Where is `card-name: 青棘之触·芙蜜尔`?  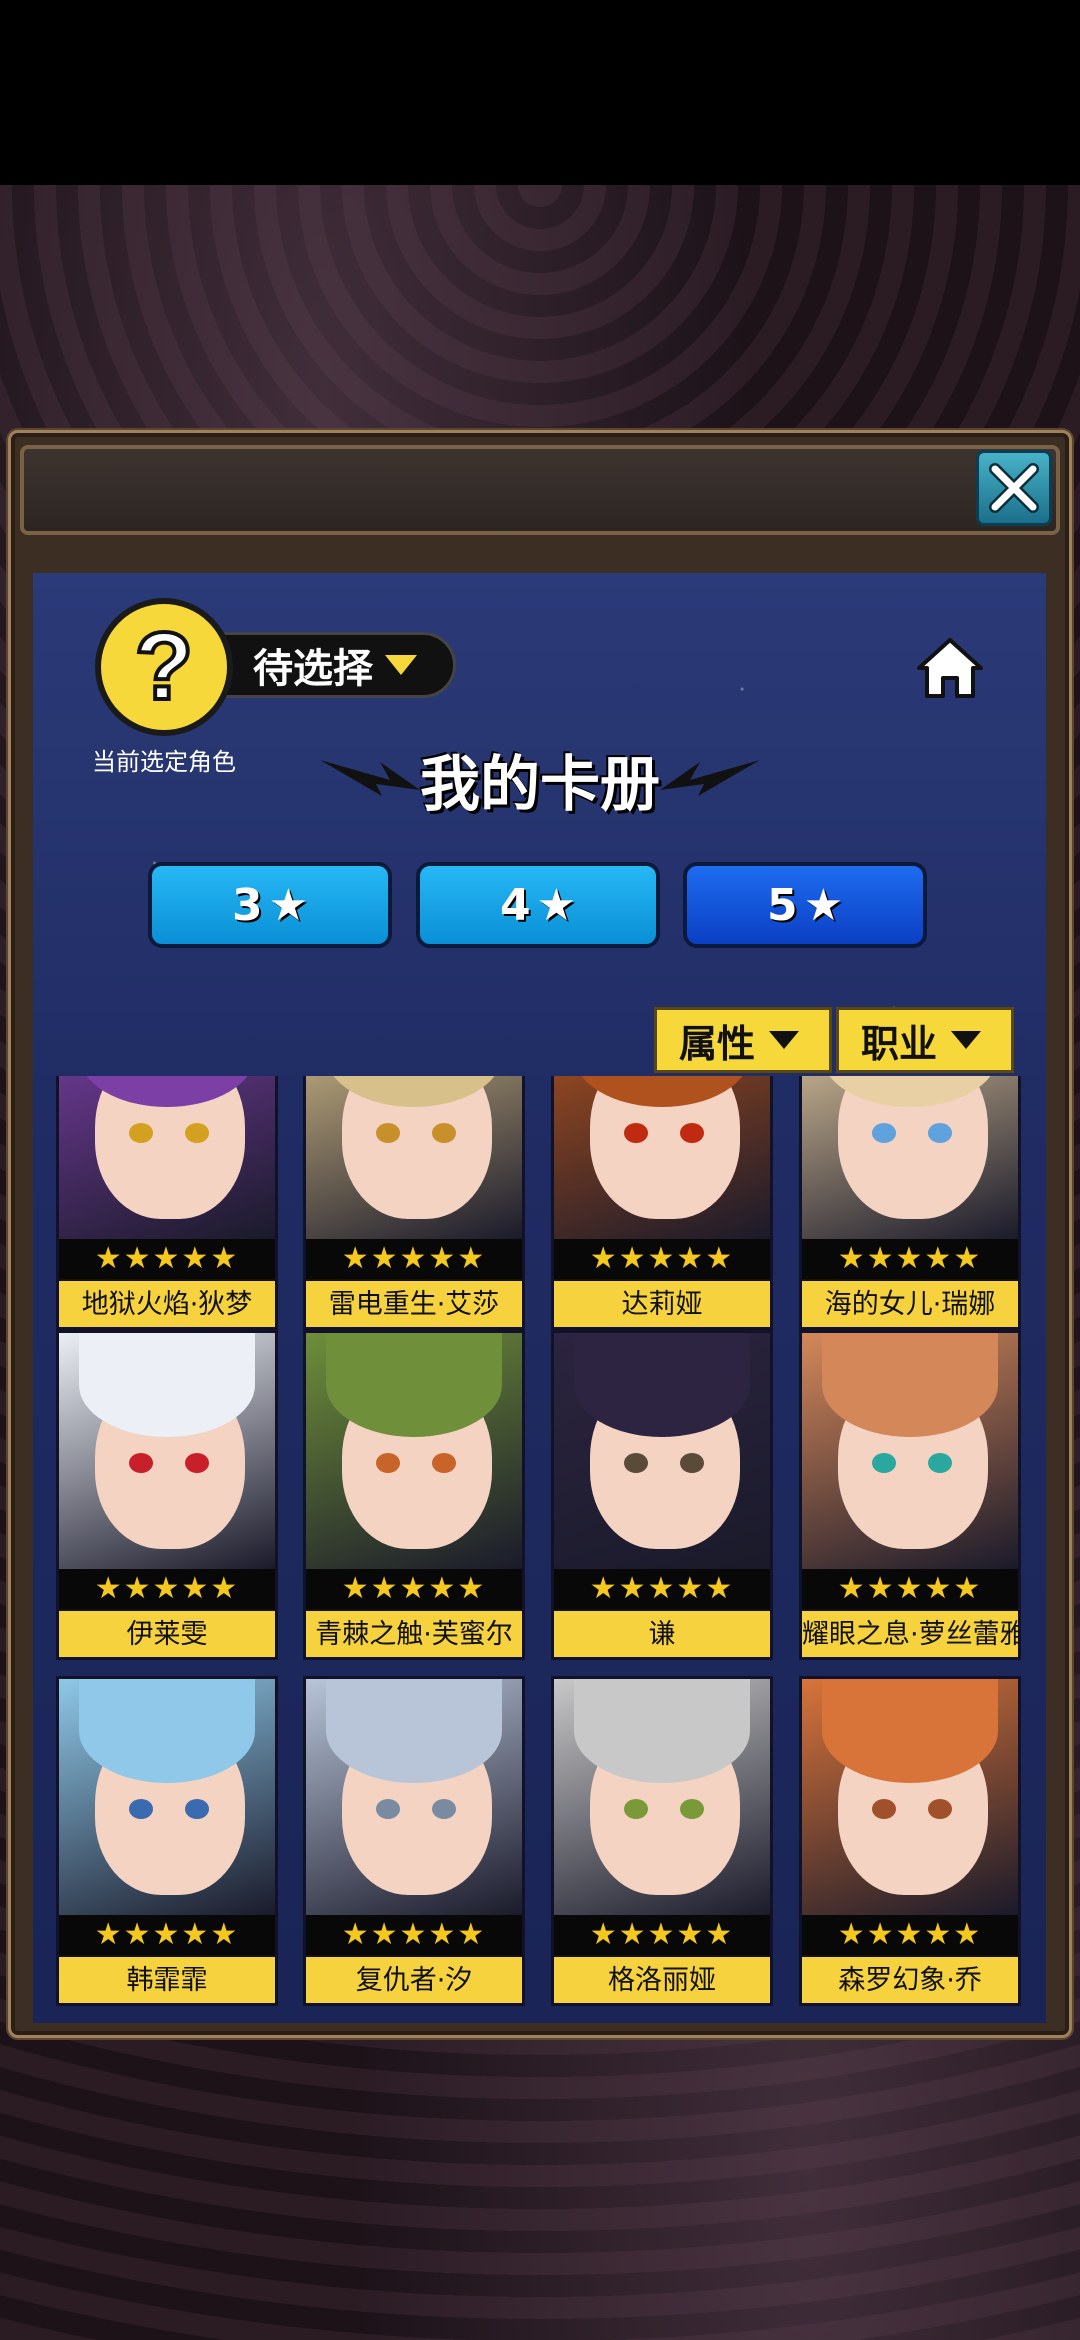 card-name: 青棘之触·芙蜜尔 is located at coordinates (414, 1633).